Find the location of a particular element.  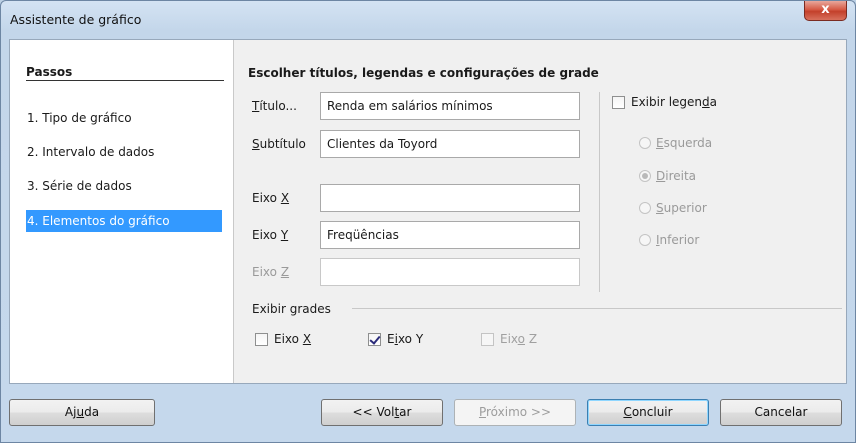

grid-x-label: Eixo X is located at coordinates (292, 339).